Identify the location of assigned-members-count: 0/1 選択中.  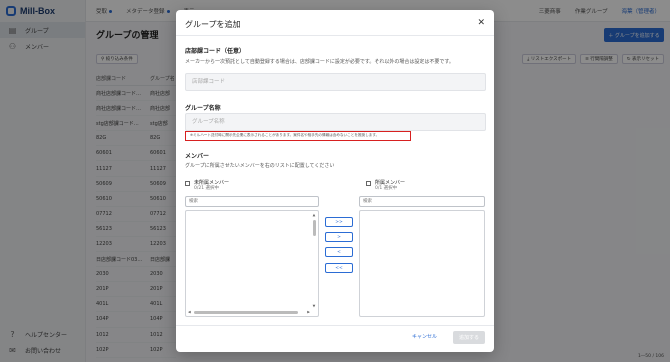
(386, 188).